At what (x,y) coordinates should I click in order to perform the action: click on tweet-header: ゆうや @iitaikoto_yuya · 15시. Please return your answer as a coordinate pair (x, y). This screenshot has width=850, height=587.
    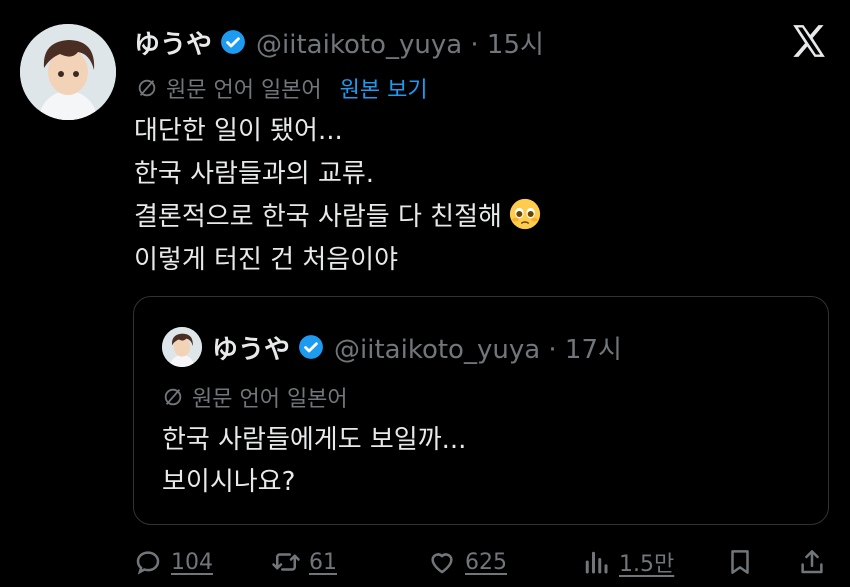
    Looking at the image, I should click on (339, 42).